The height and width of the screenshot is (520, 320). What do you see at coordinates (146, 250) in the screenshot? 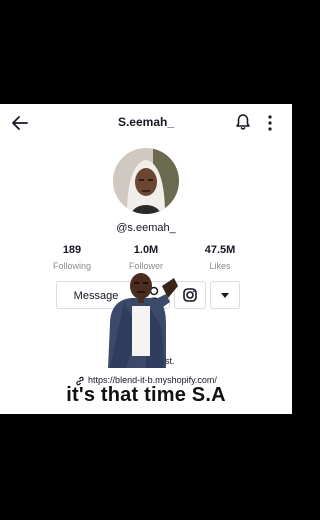
I see `followers-count: 1.0M` at bounding box center [146, 250].